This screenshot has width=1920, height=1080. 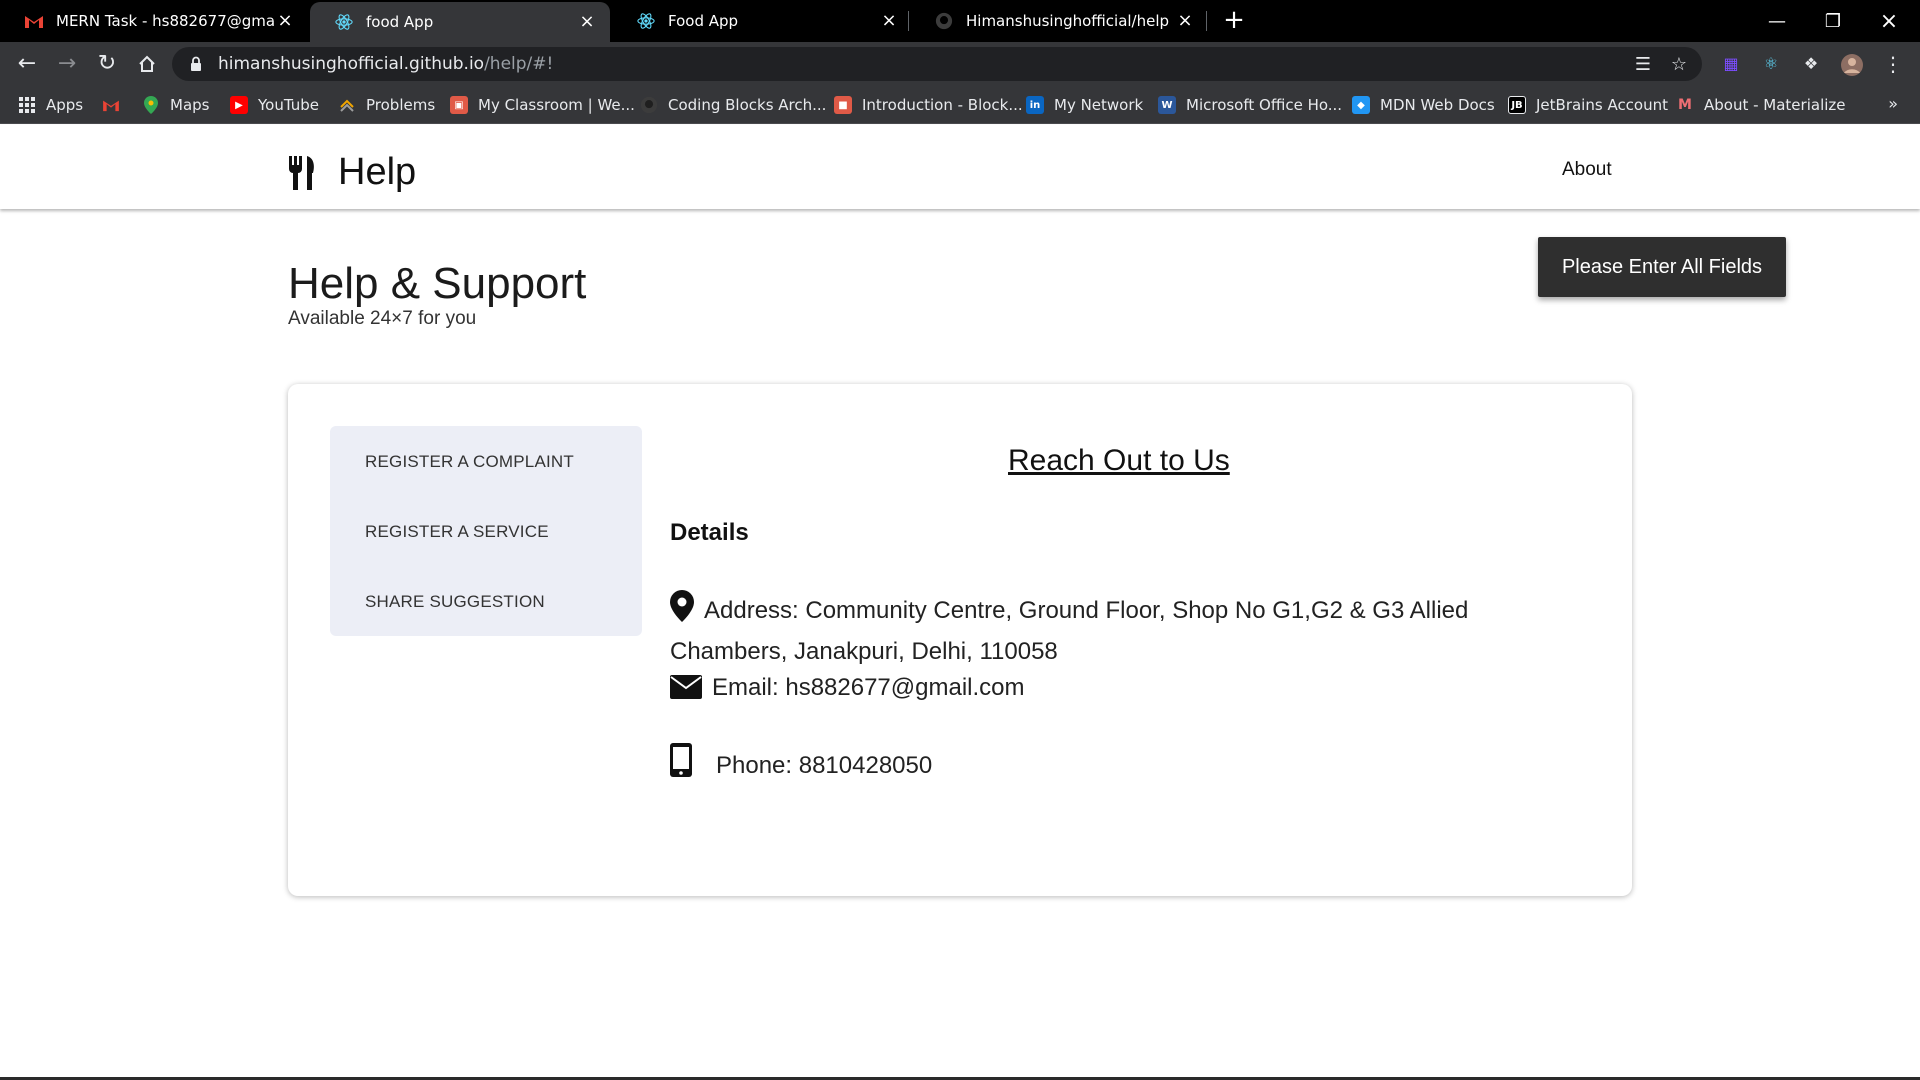 I want to click on bookmark-materialize: M About - Materialize, so click(x=1761, y=105).